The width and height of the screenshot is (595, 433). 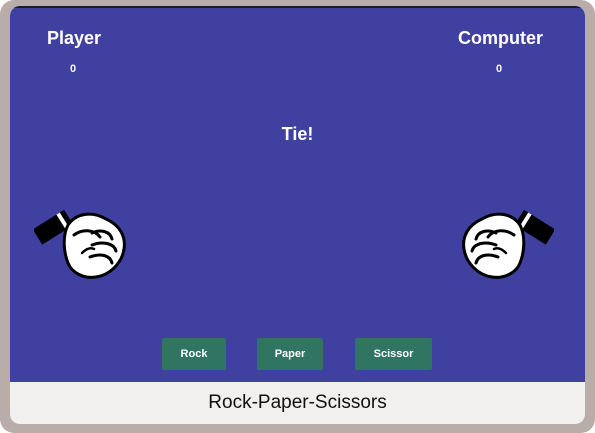 What do you see at coordinates (297, 134) in the screenshot?
I see `result-text: Tie!` at bounding box center [297, 134].